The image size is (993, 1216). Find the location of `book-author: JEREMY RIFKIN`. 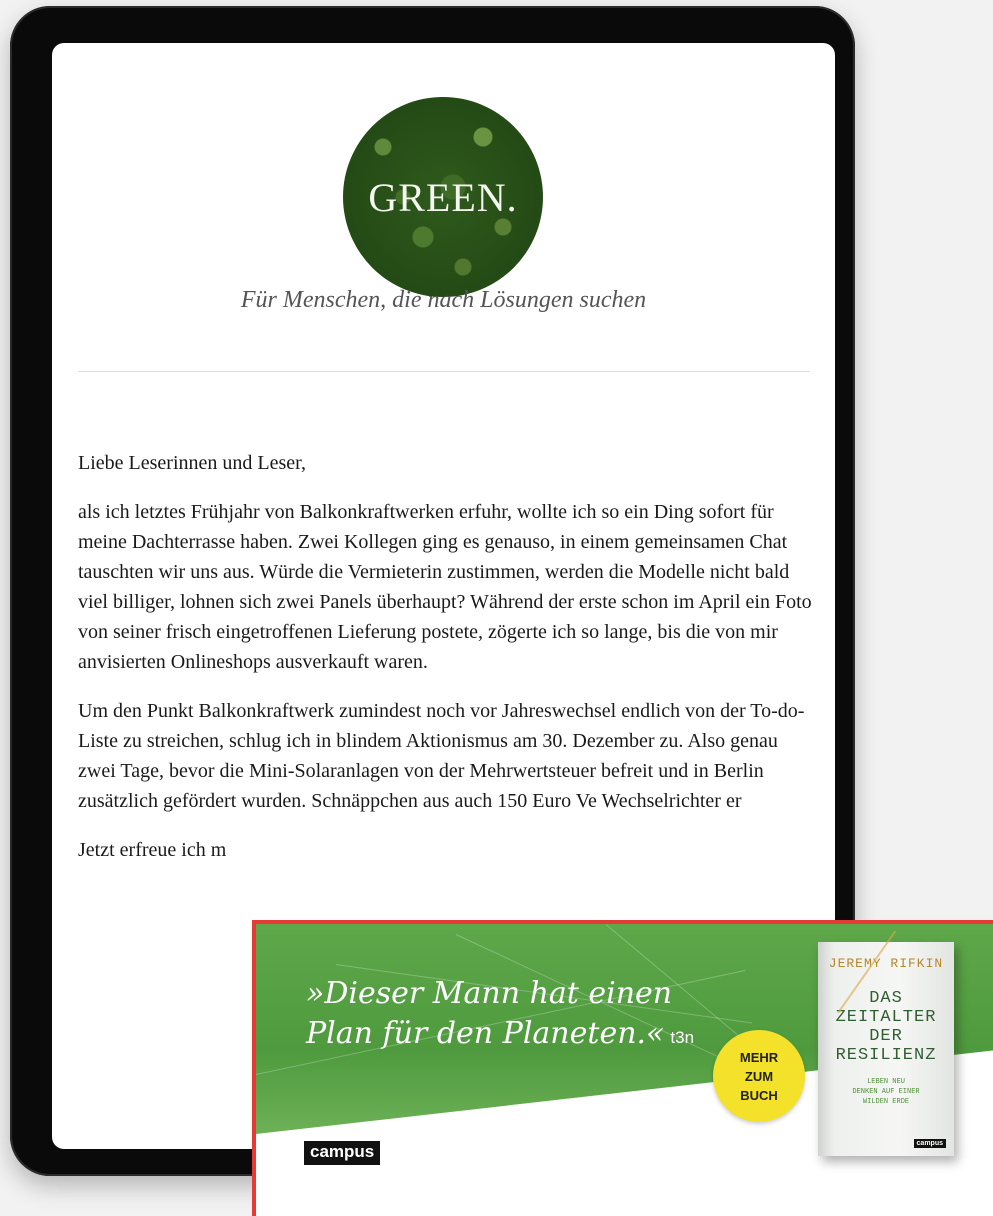

book-author: JEREMY RIFKIN is located at coordinates (886, 963).